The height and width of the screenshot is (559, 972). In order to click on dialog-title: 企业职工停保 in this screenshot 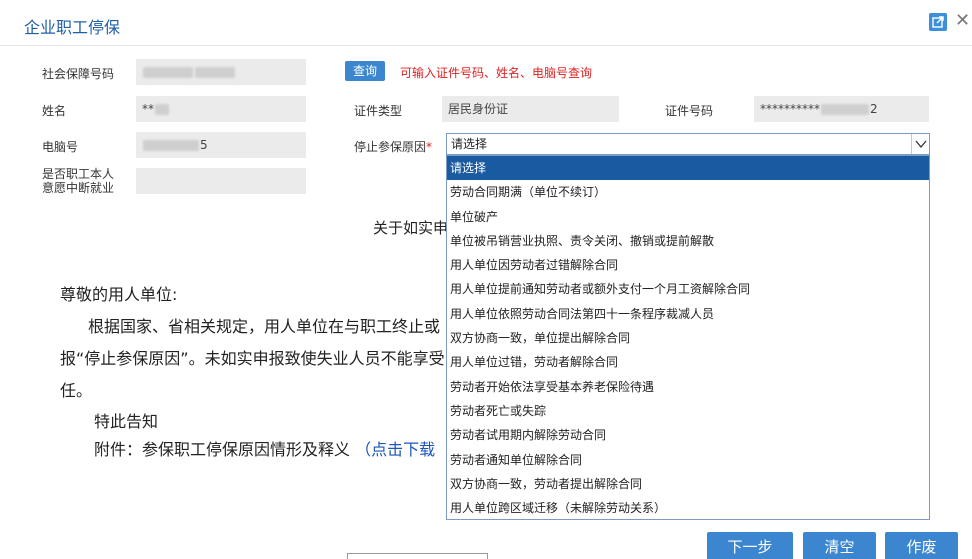, I will do `click(72, 27)`.